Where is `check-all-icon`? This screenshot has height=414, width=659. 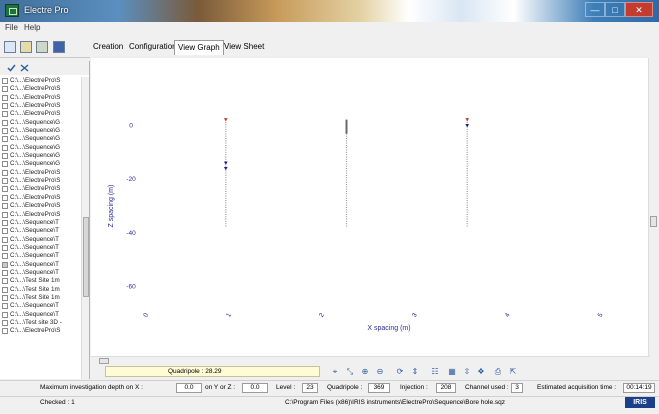
check-all-icon is located at coordinates (11, 68).